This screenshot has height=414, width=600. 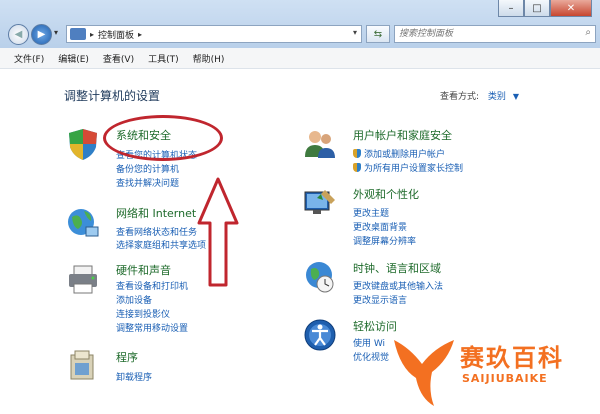 What do you see at coordinates (56, 32) in the screenshot?
I see `recent-pages-dropdown-icon: ▾` at bounding box center [56, 32].